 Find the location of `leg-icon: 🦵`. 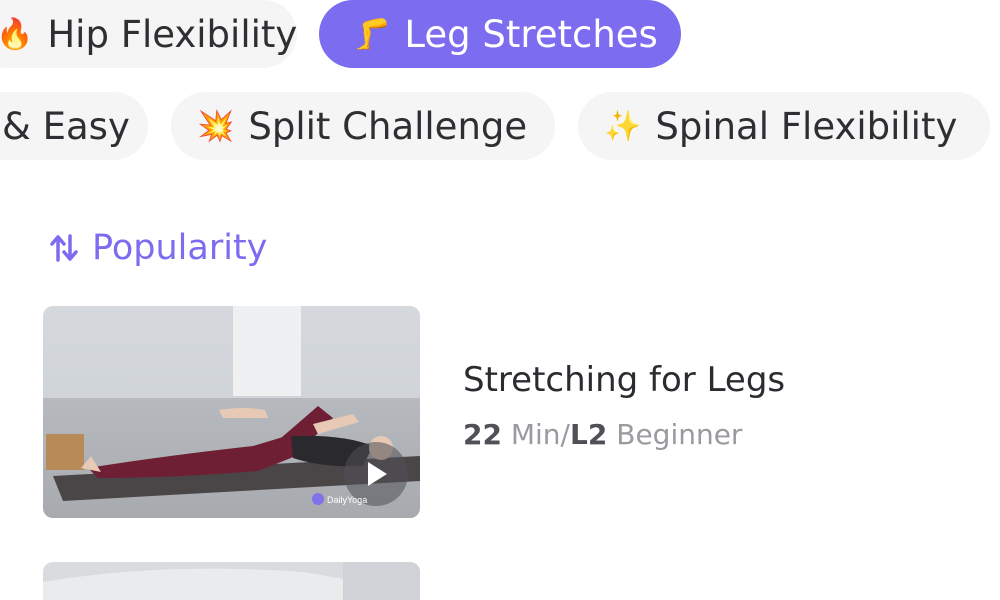

leg-icon: 🦵 is located at coordinates (372, 34).